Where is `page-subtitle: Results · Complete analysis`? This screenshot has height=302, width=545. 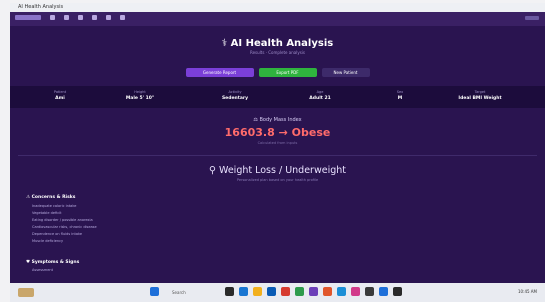
page-subtitle: Results · Complete analysis is located at coordinates (277, 52).